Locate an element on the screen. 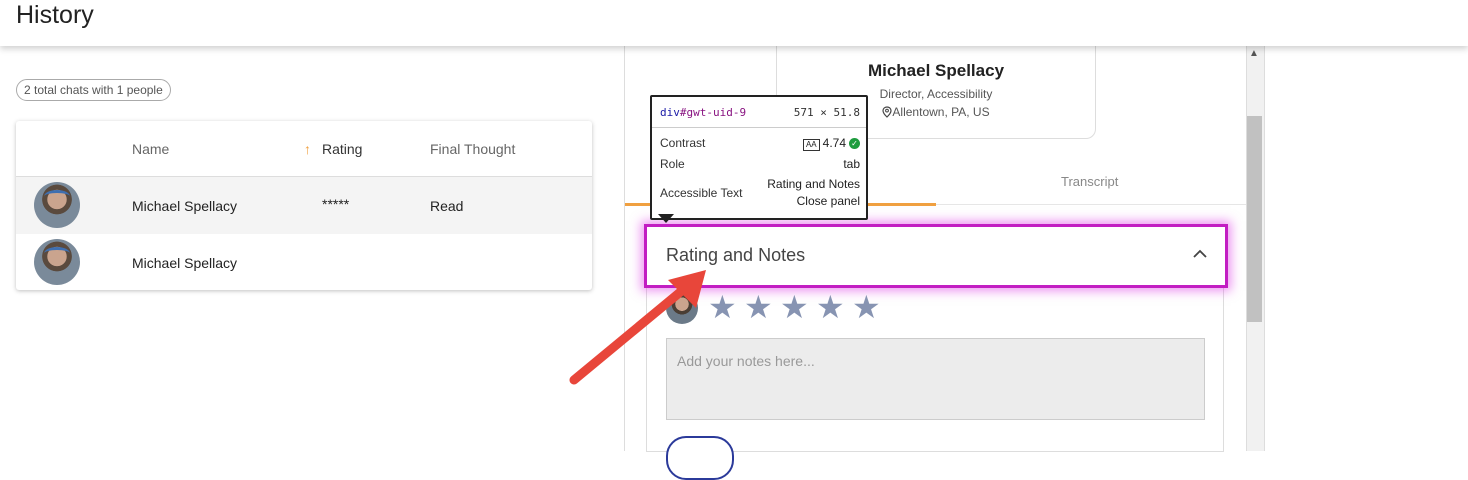  inspector-tooltip-header: div#gwt-uid-9 571 × 51.8 is located at coordinates (759, 112).